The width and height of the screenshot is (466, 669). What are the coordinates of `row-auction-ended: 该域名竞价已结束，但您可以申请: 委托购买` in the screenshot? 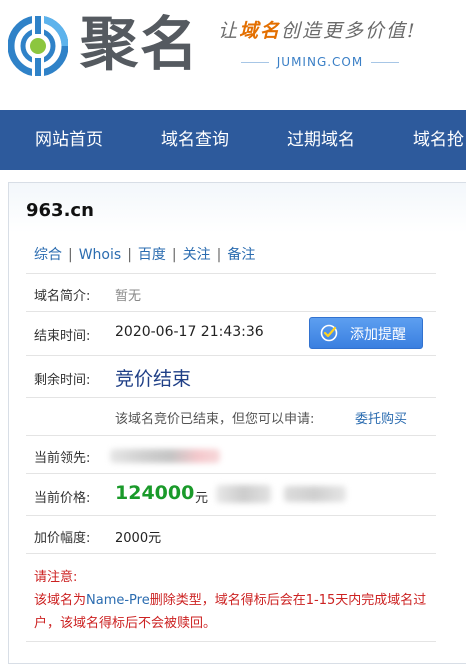 It's located at (231, 416).